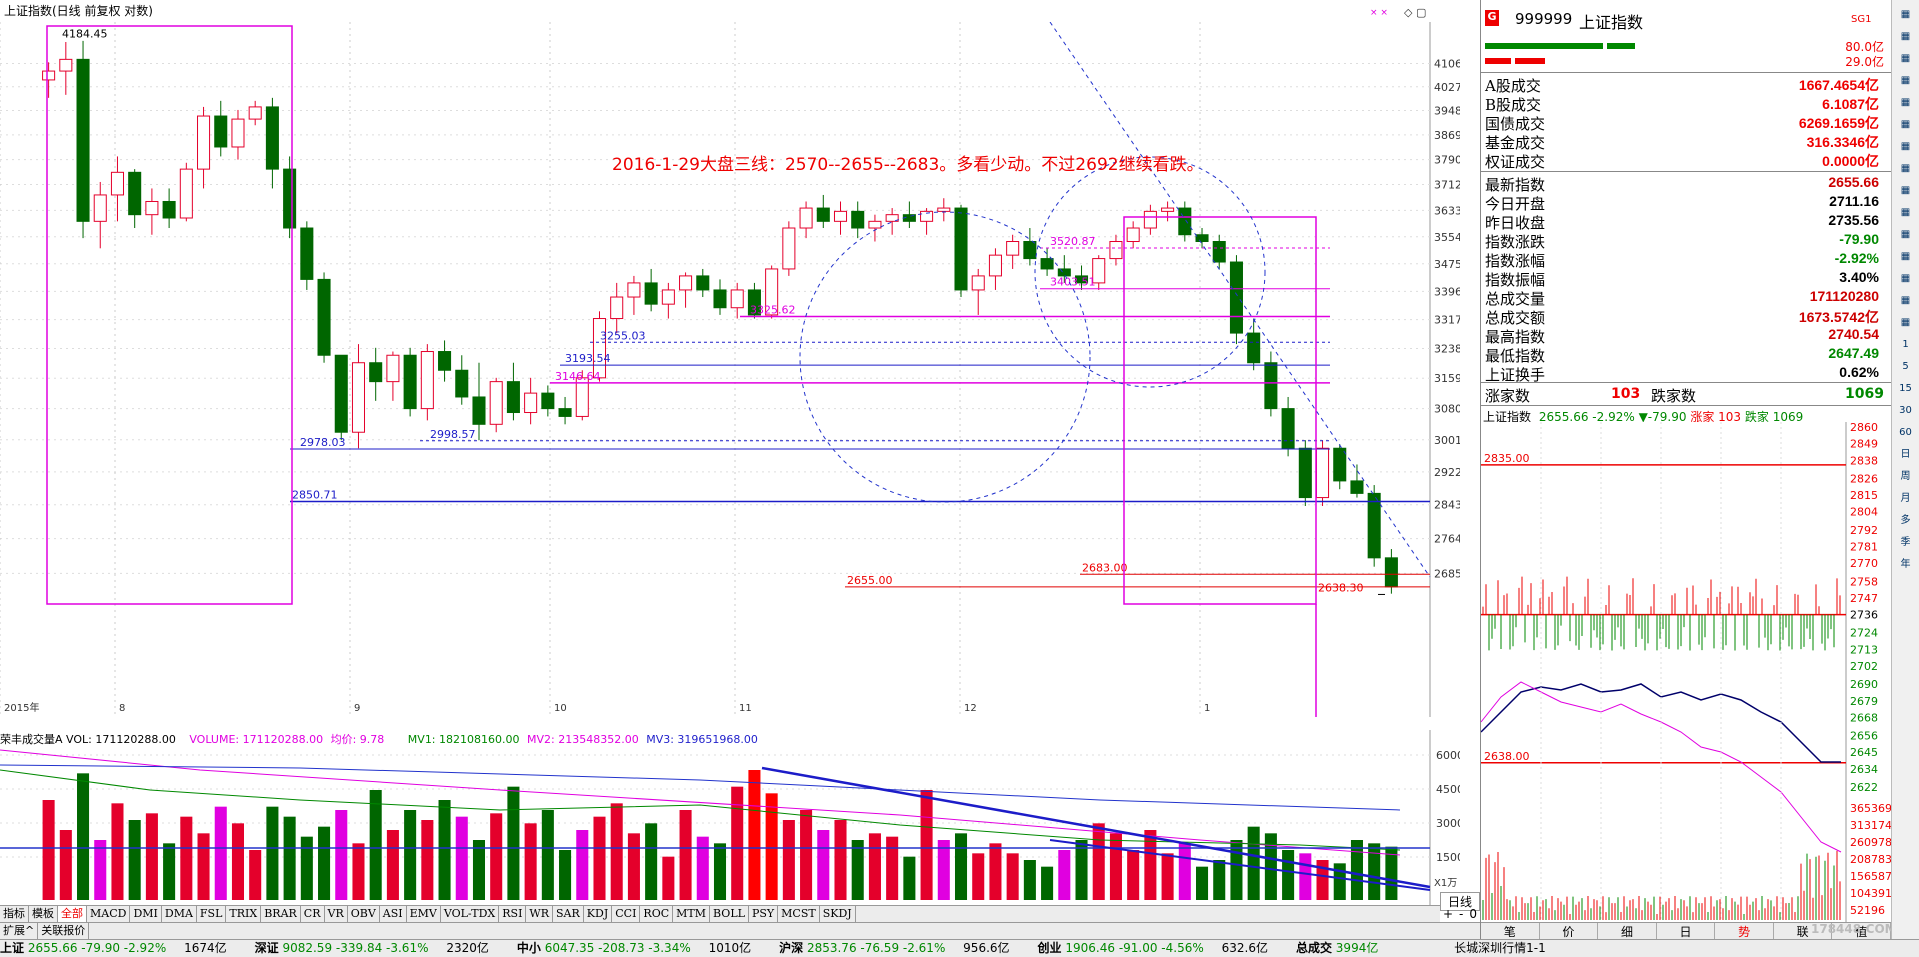 The image size is (1919, 957). Describe the element at coordinates (212, 914) in the screenshot. I see `indicator-tab-fsl: FSL` at that location.